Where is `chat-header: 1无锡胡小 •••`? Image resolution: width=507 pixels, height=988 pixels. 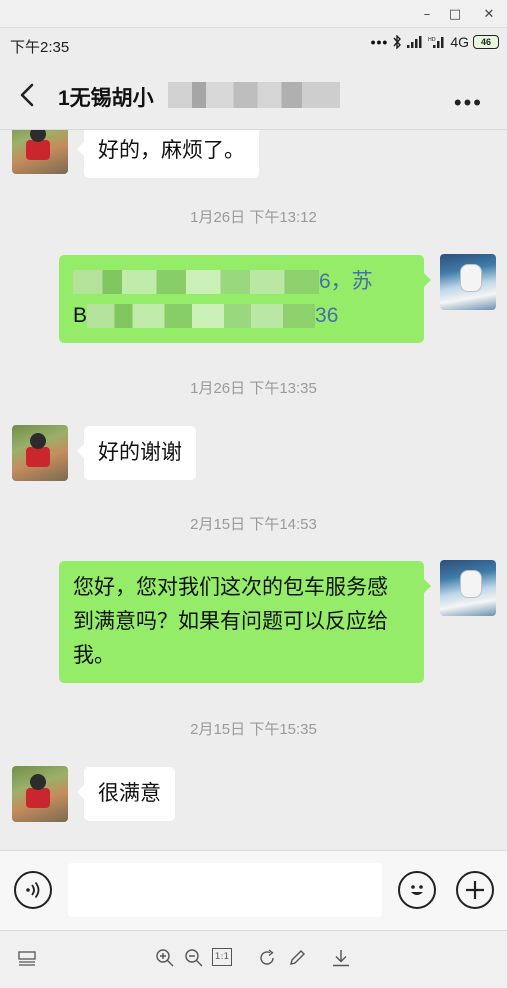 chat-header: 1无锡胡小 ••• is located at coordinates (253, 95).